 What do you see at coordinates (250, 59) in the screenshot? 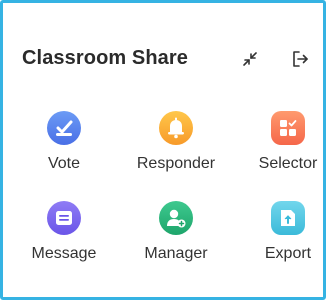
I see `collapse-arrows-icon` at bounding box center [250, 59].